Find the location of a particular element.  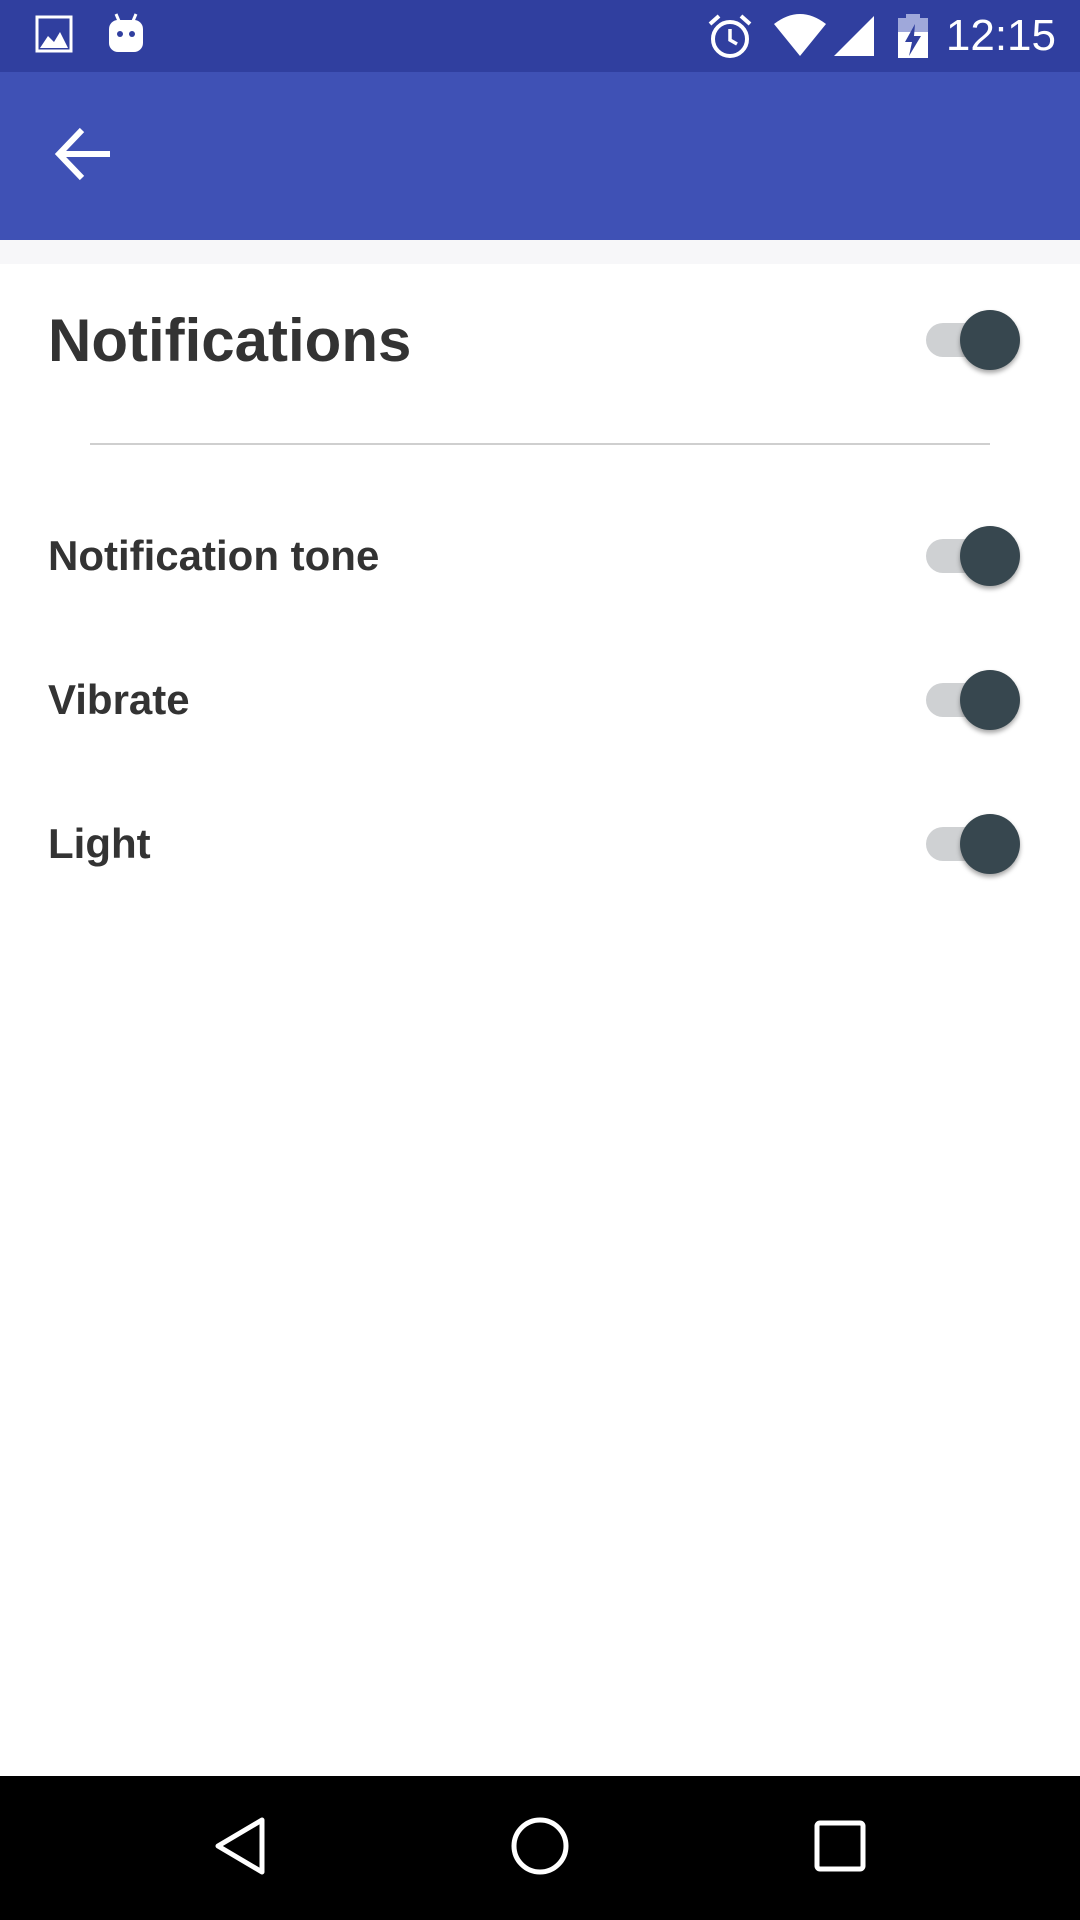

setting-row-vibrate: Vibrate is located at coordinates (540, 700).